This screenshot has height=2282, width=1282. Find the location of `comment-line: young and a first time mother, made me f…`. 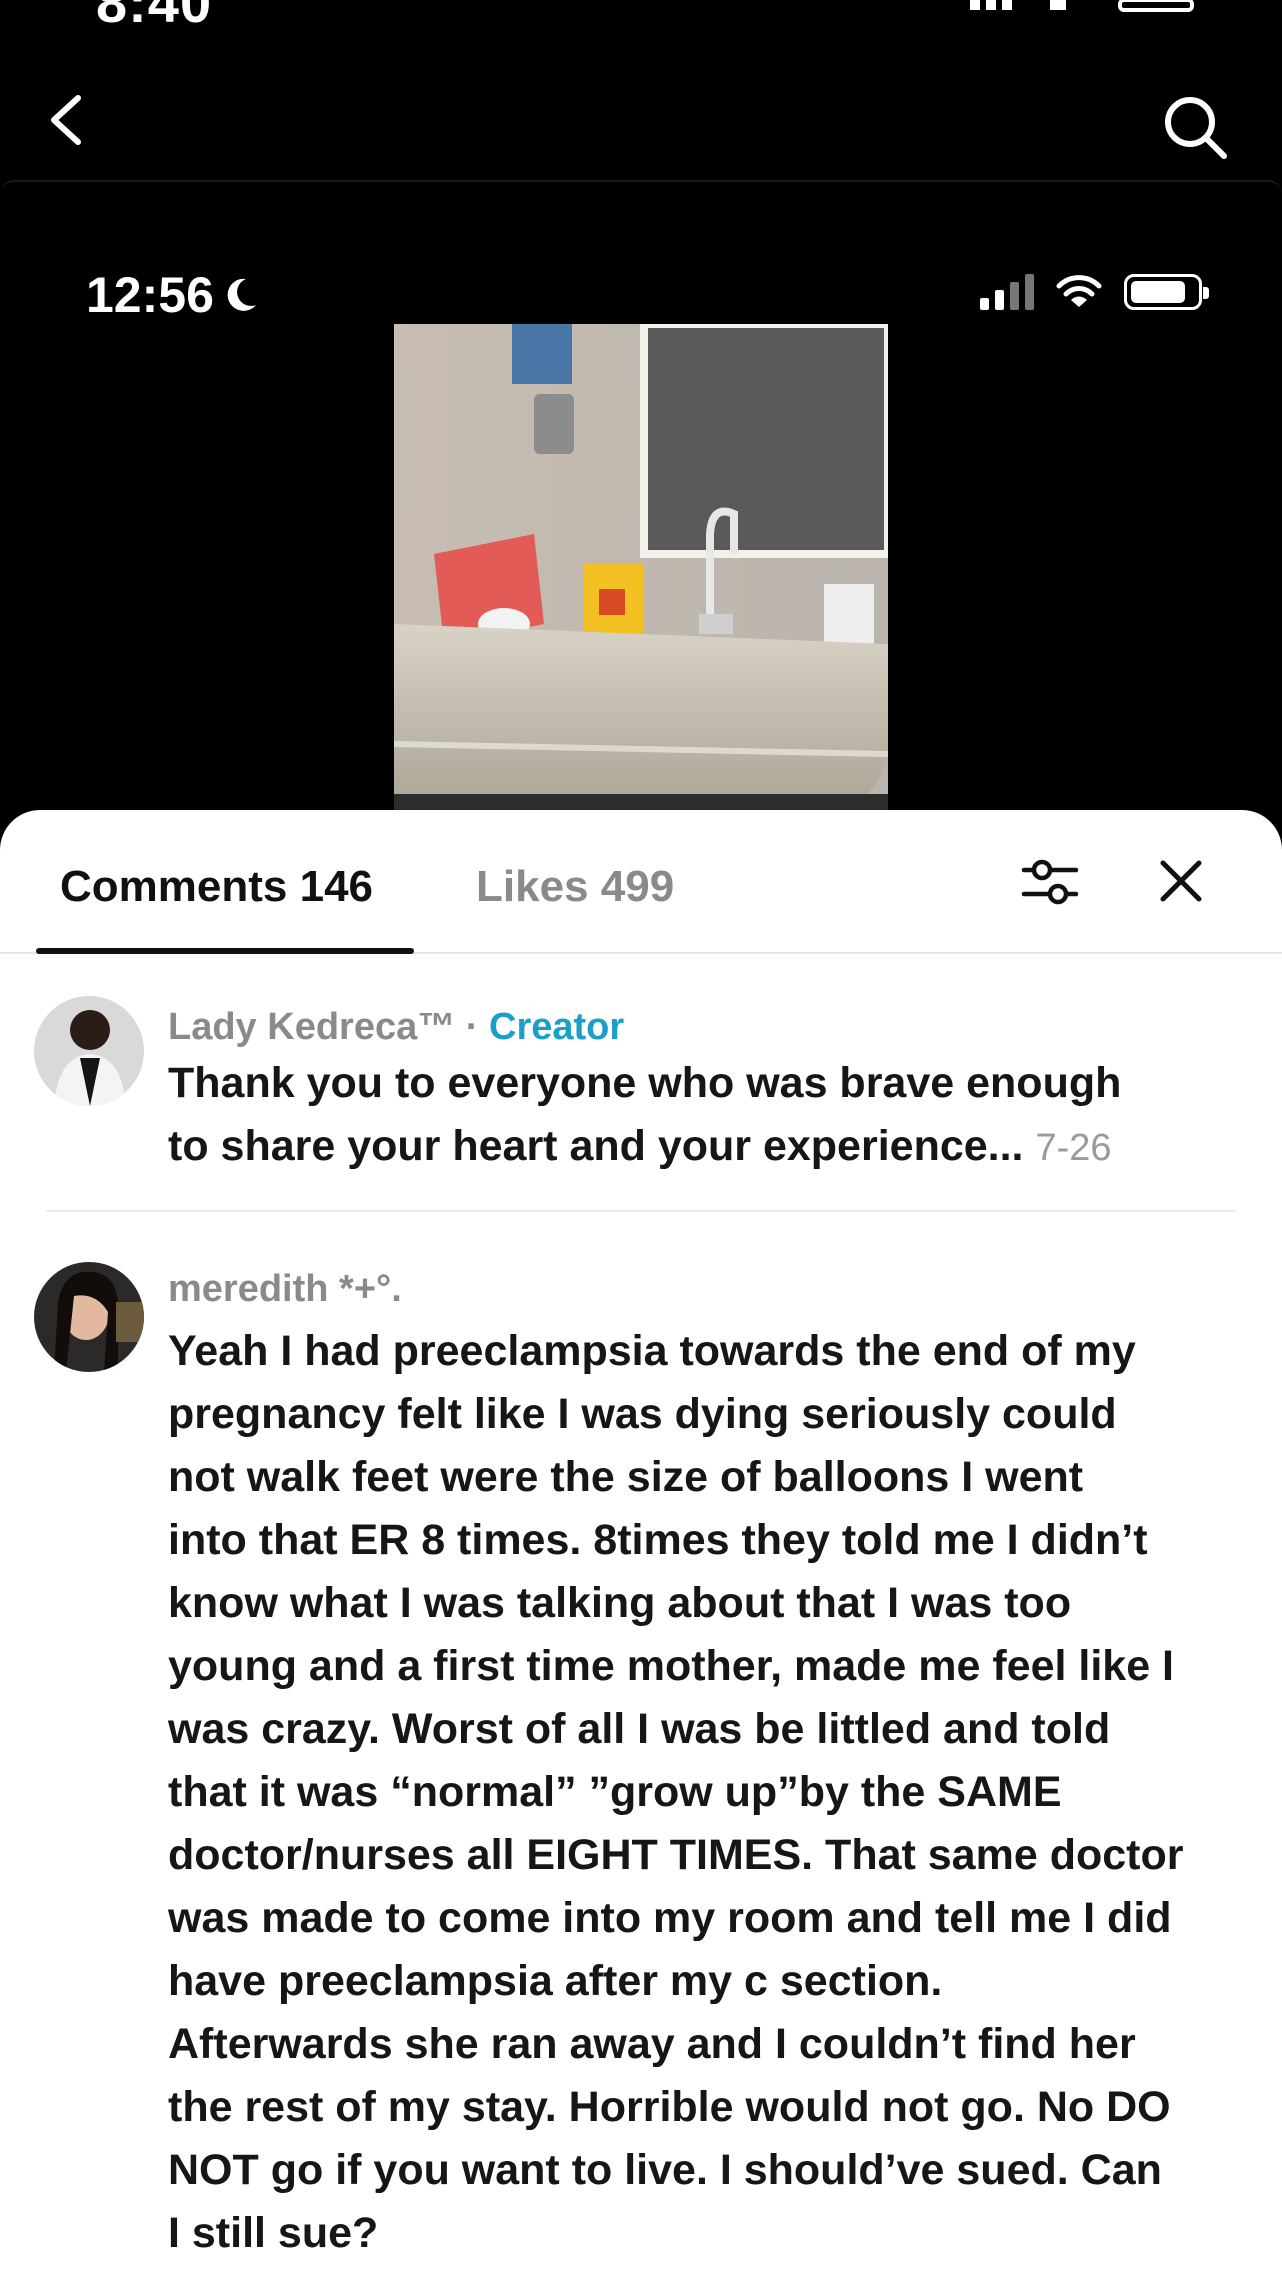

comment-line: young and a first time mother, made me f… is located at coordinates (671, 1666).